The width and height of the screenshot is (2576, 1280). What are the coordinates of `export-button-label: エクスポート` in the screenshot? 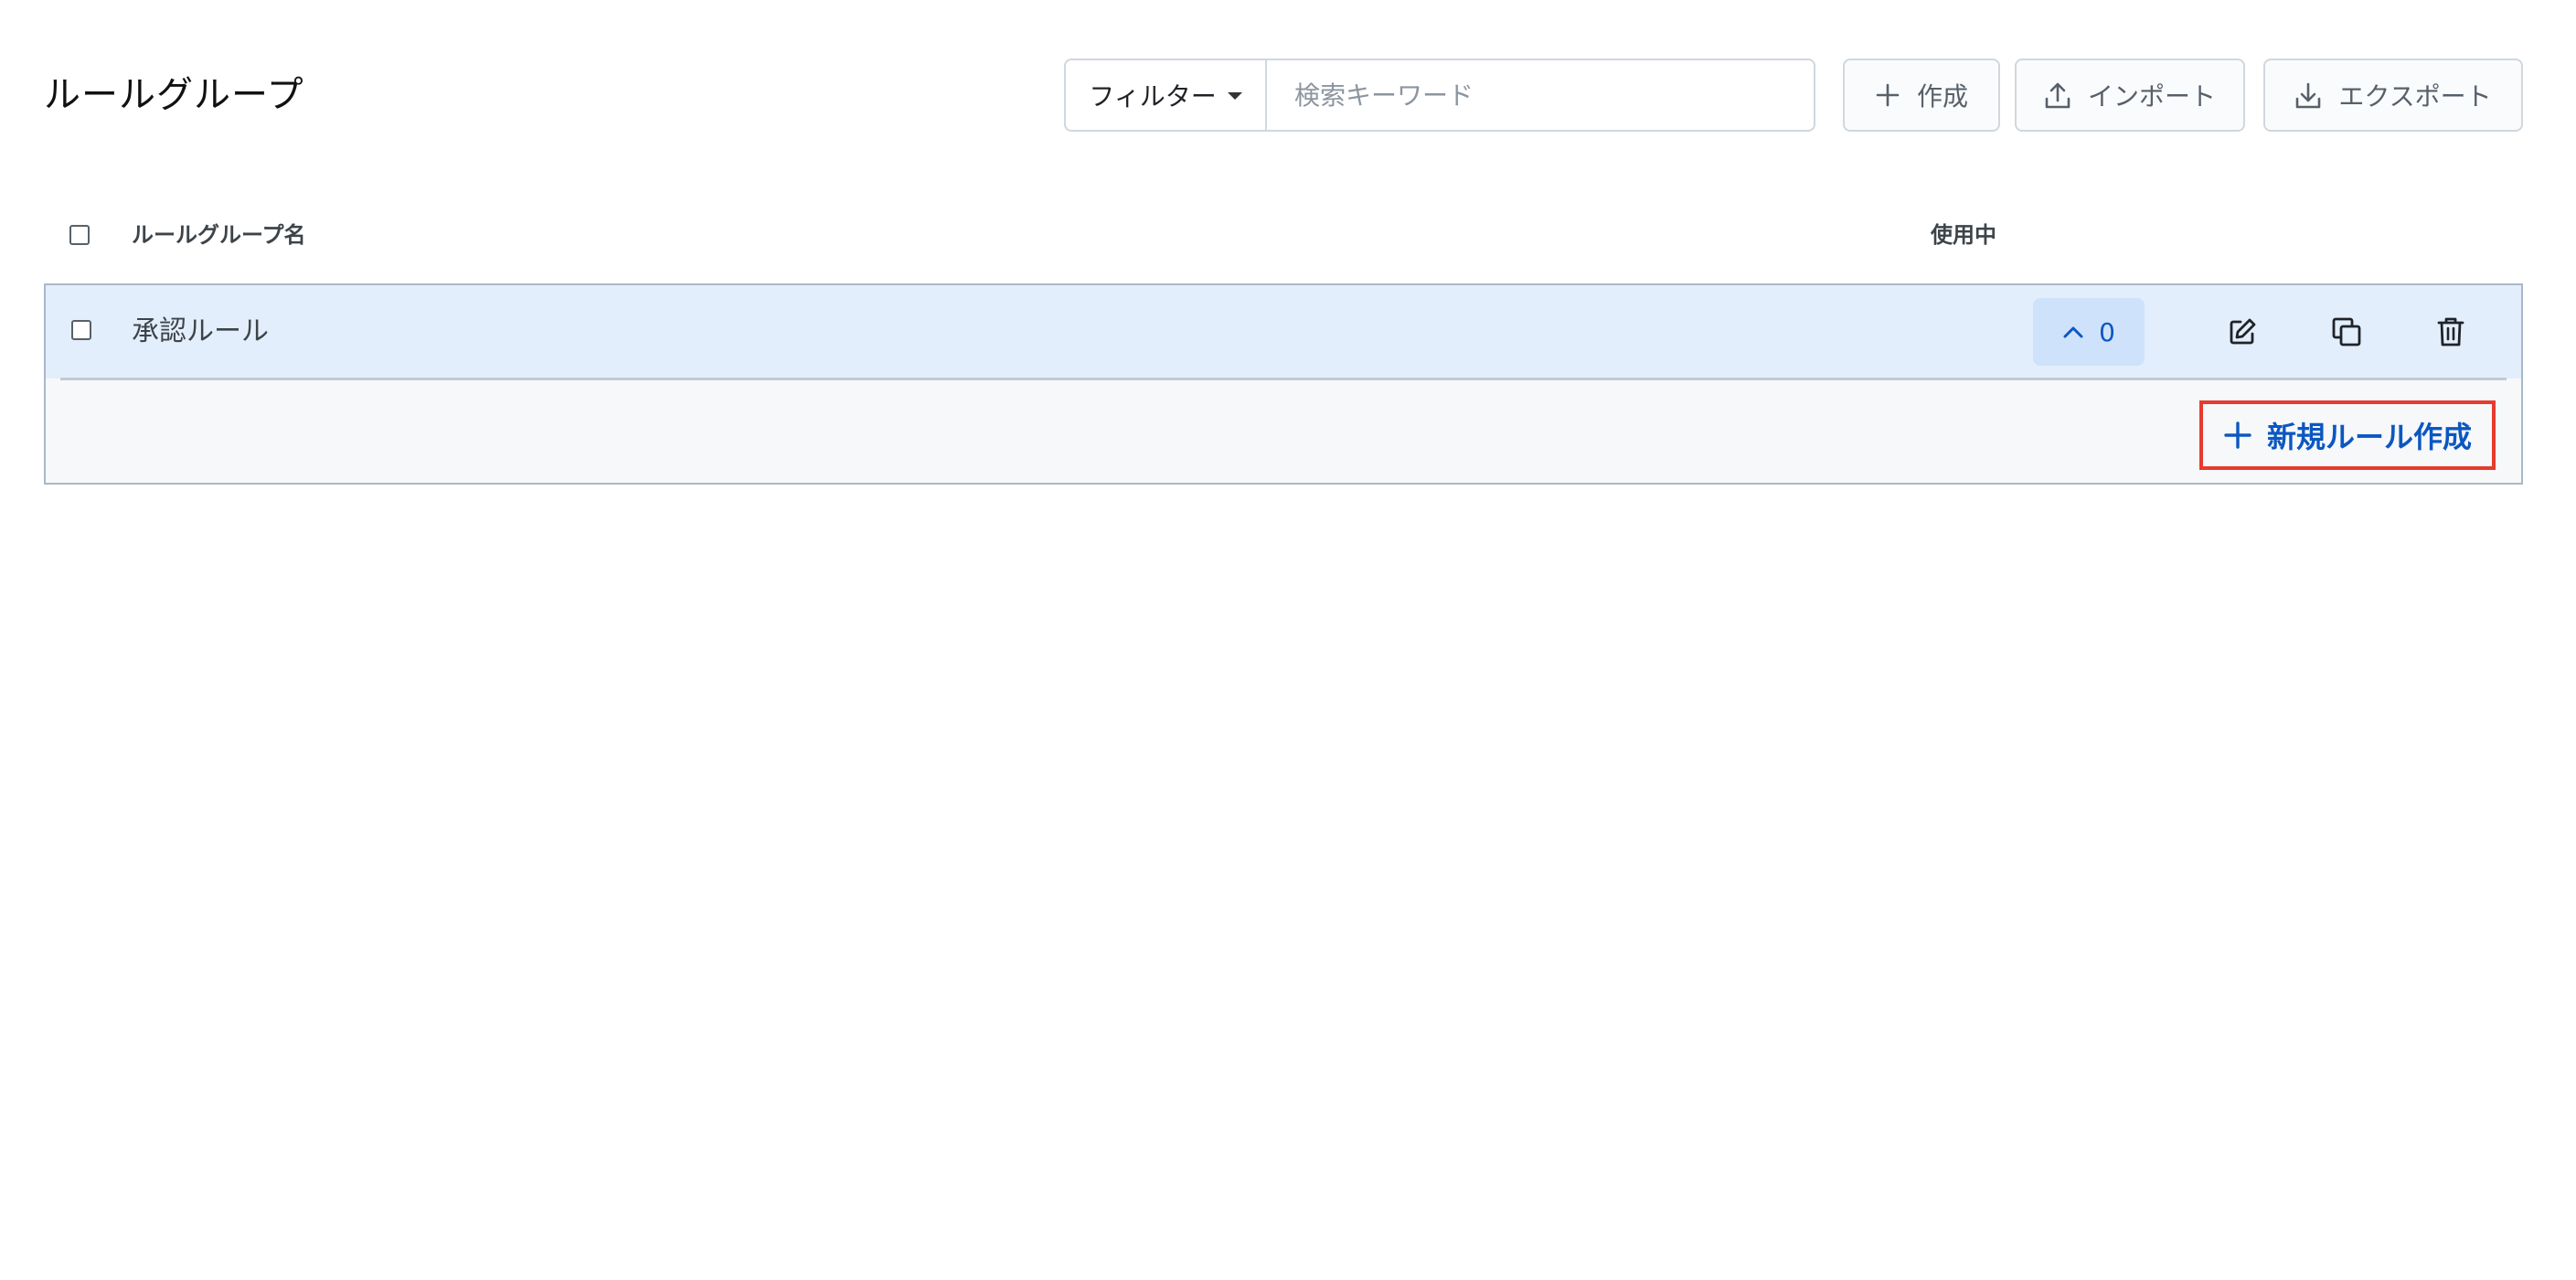 It's located at (2415, 96).